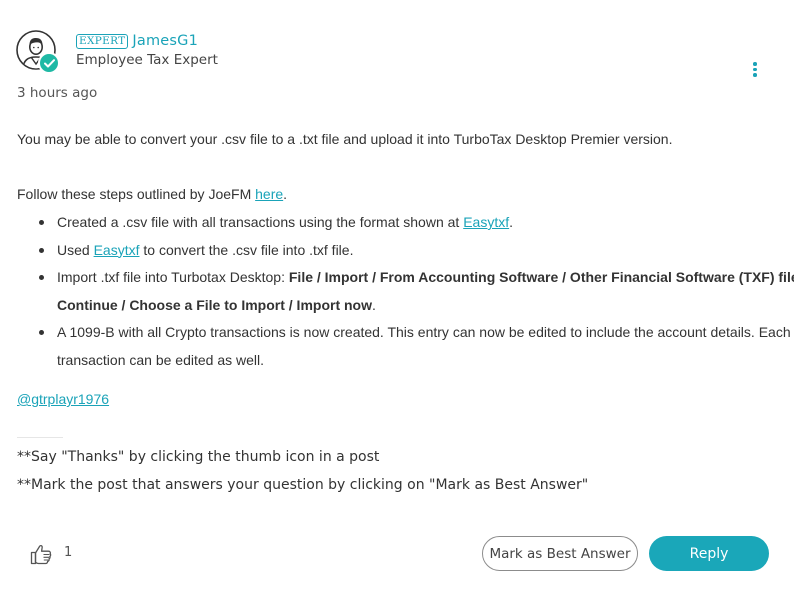 The width and height of the screenshot is (794, 596). Describe the element at coordinates (41, 554) in the screenshot. I see `thumbs-up-icon` at that location.